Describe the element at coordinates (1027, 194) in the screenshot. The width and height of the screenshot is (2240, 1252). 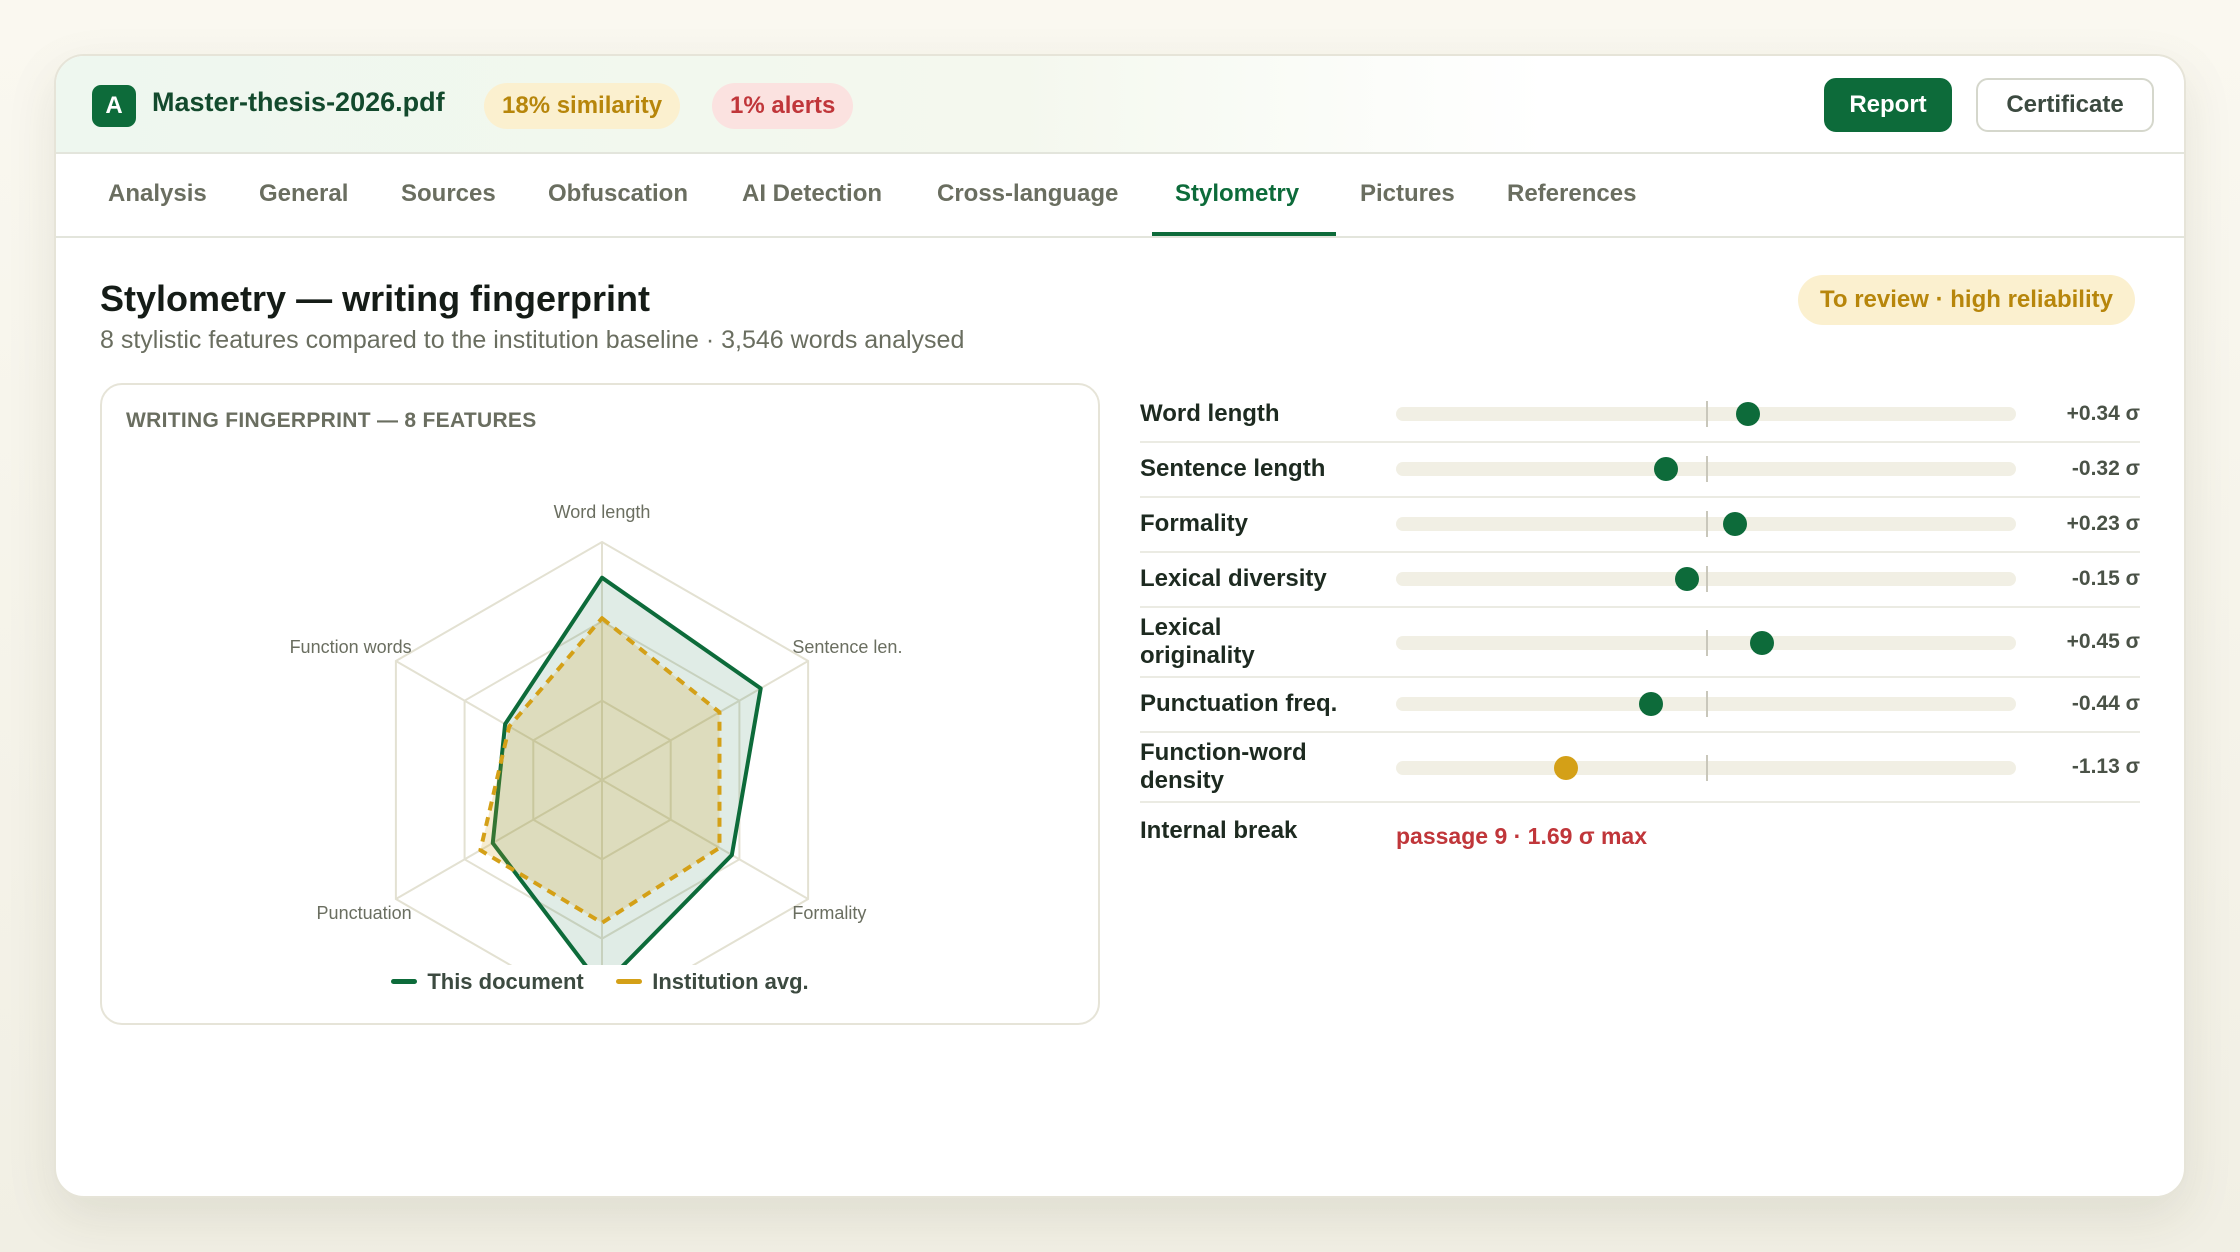
I see `tab-cross-language: Cross-language` at that location.